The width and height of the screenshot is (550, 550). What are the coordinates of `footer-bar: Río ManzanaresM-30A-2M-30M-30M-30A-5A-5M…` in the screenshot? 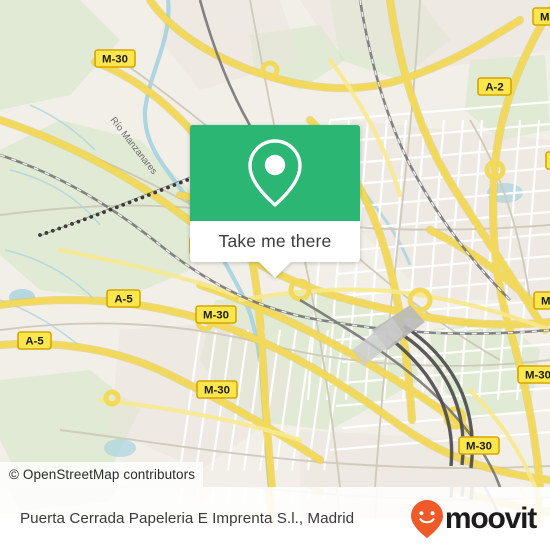 It's located at (275, 518).